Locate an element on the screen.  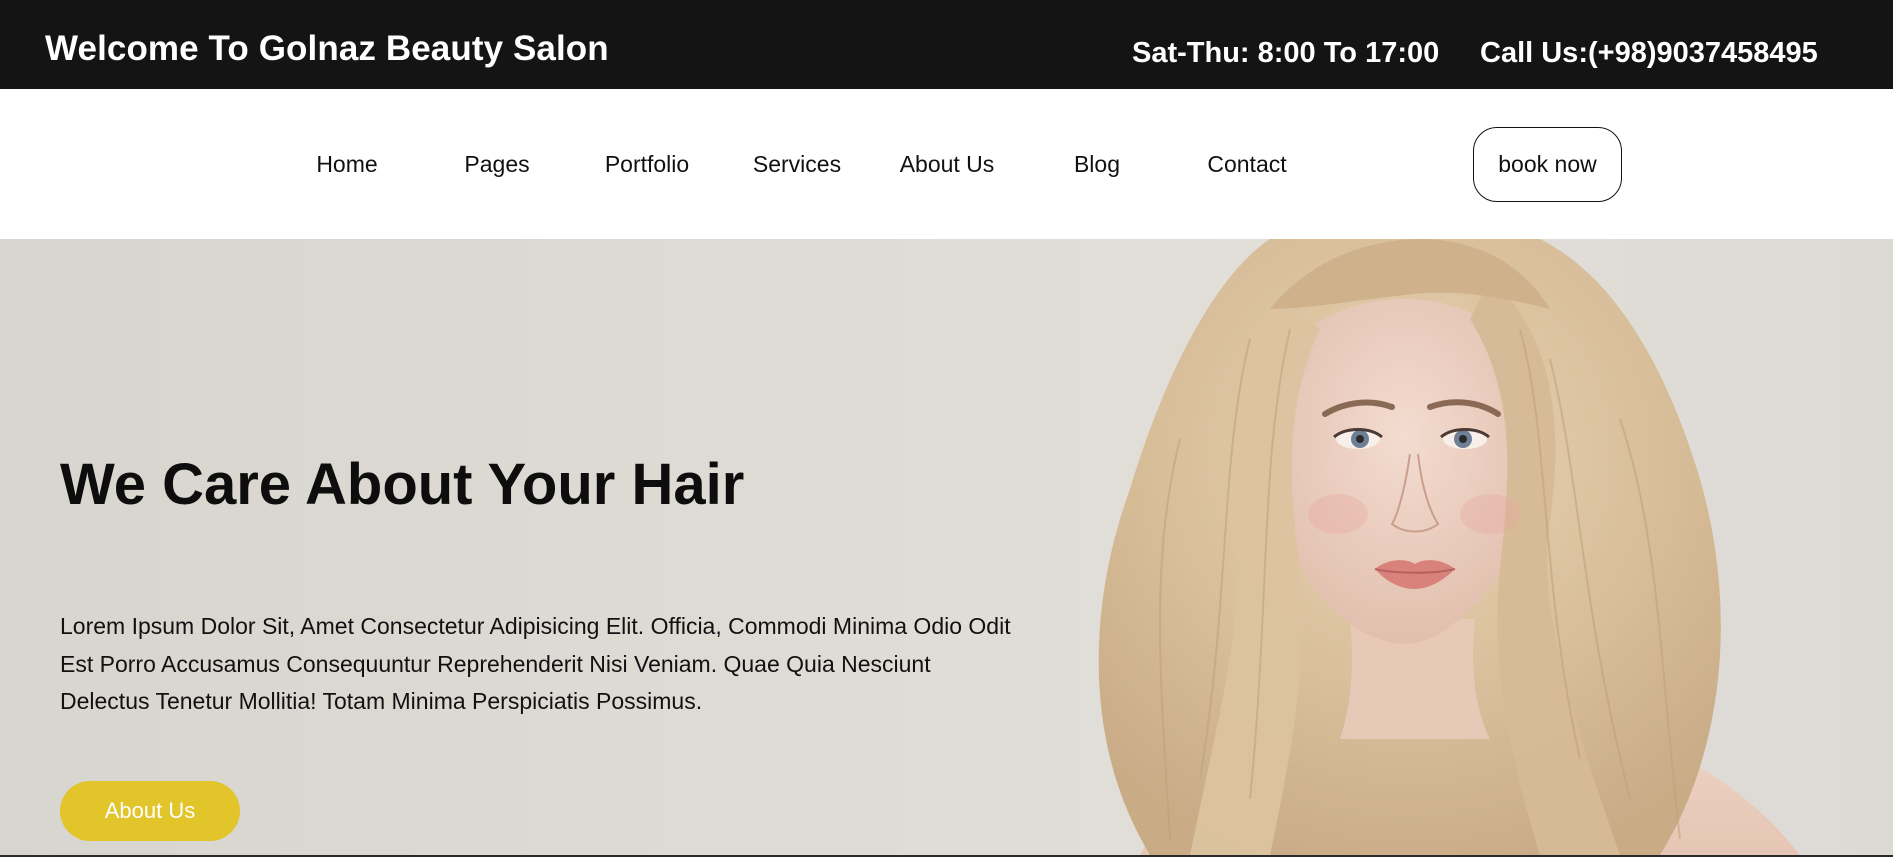
nav-item-services: Services is located at coordinates (797, 164).